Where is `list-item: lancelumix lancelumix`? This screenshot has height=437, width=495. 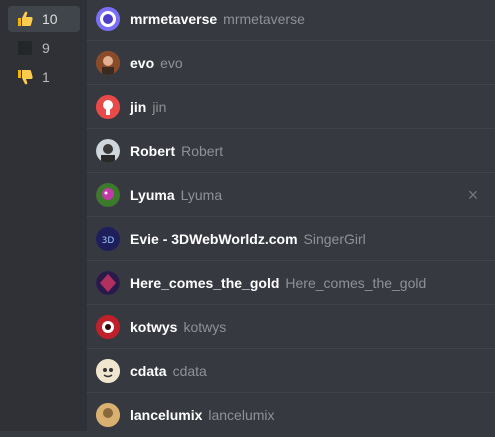 list-item: lancelumix lancelumix is located at coordinates (291, 415).